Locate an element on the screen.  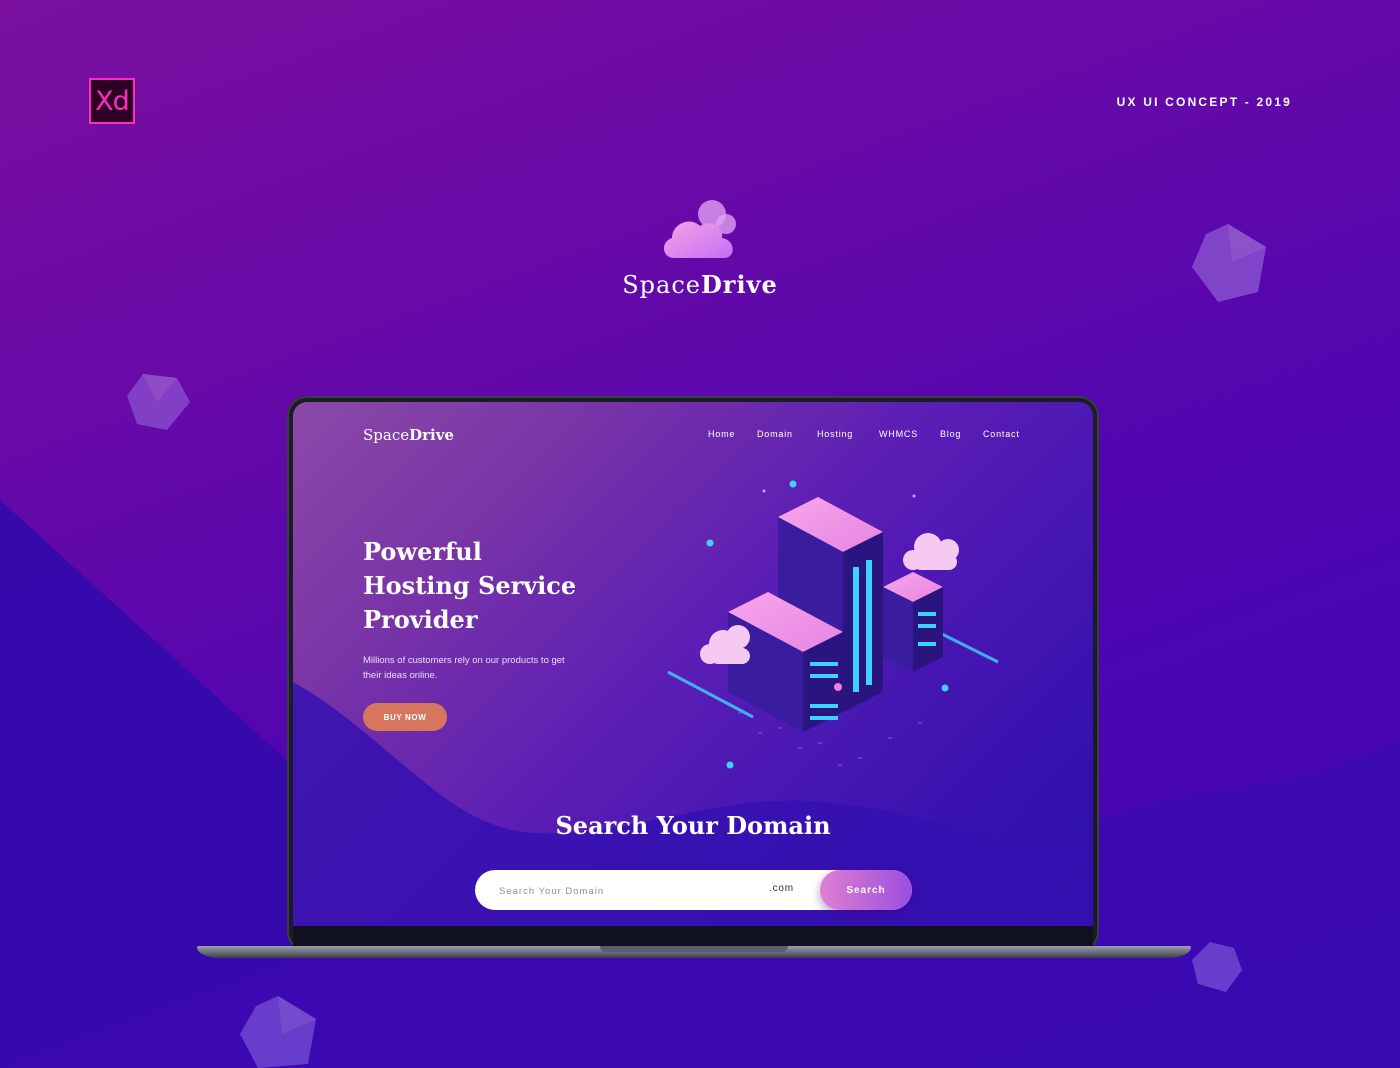
search-heading: Search Your Domain is located at coordinates (693, 825).